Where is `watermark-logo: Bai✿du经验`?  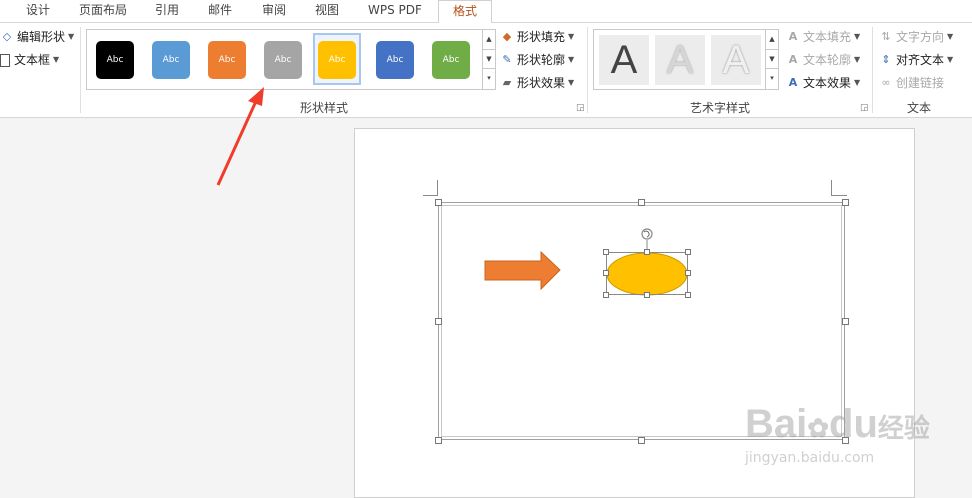
watermark-logo: Bai✿du经验 is located at coordinates (837, 424).